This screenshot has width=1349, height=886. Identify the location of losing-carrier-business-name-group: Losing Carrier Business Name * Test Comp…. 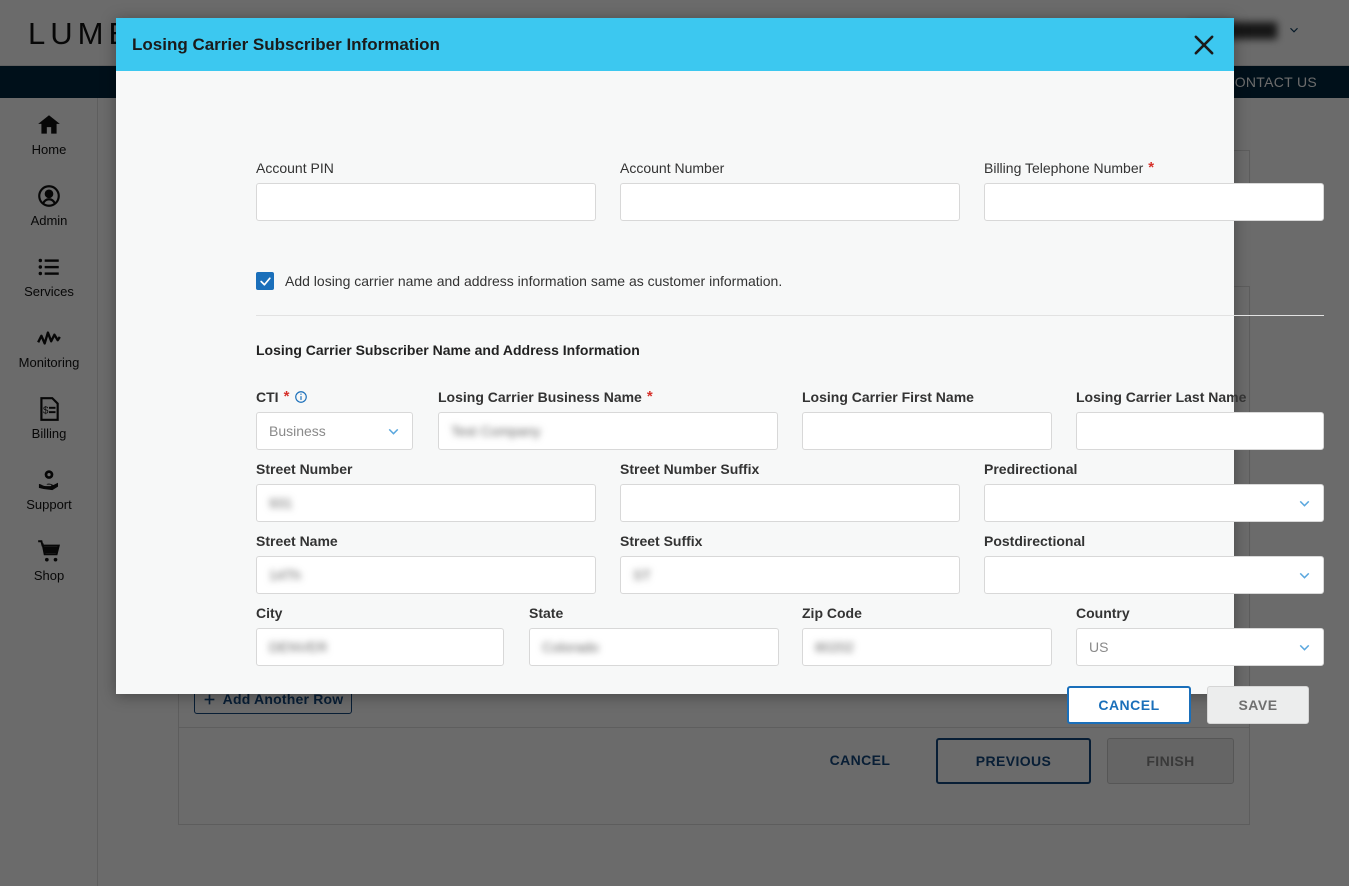
(608, 419).